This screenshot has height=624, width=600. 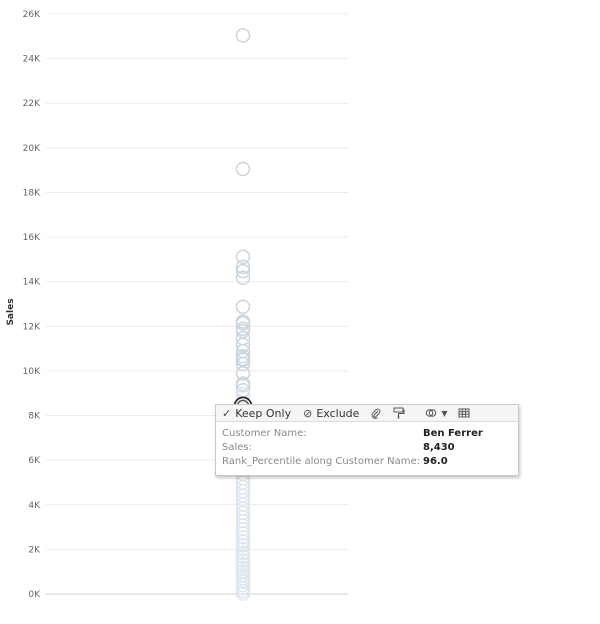 What do you see at coordinates (34, 595) in the screenshot?
I see `y-tick-label: 0K` at bounding box center [34, 595].